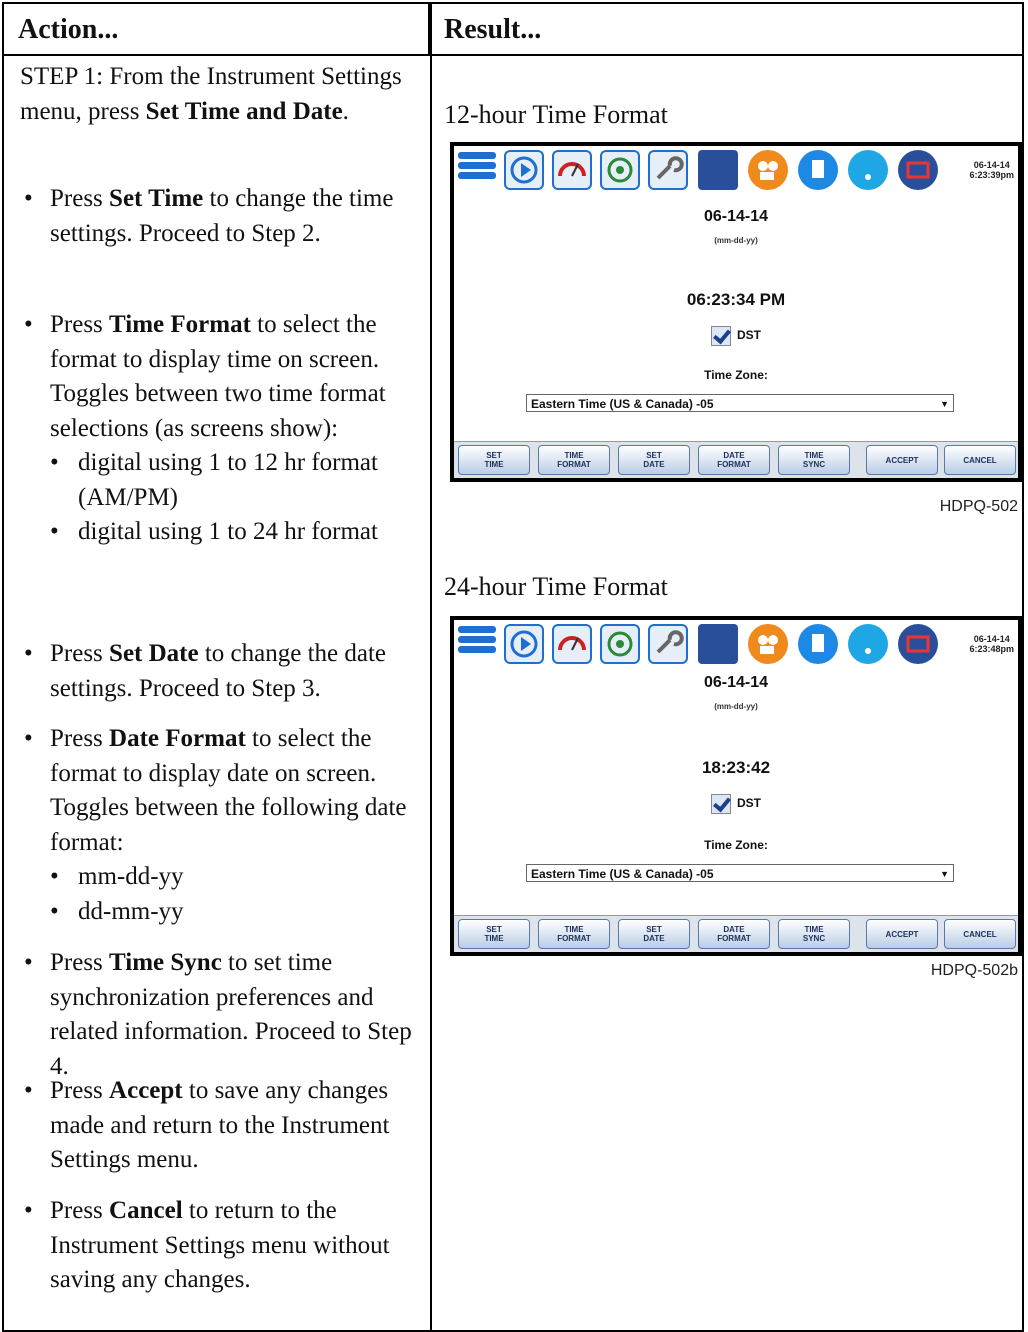 The height and width of the screenshot is (1332, 1028). Describe the element at coordinates (991, 170) in the screenshot. I see `status-clock: 06-14-14 6:23:39pm` at that location.